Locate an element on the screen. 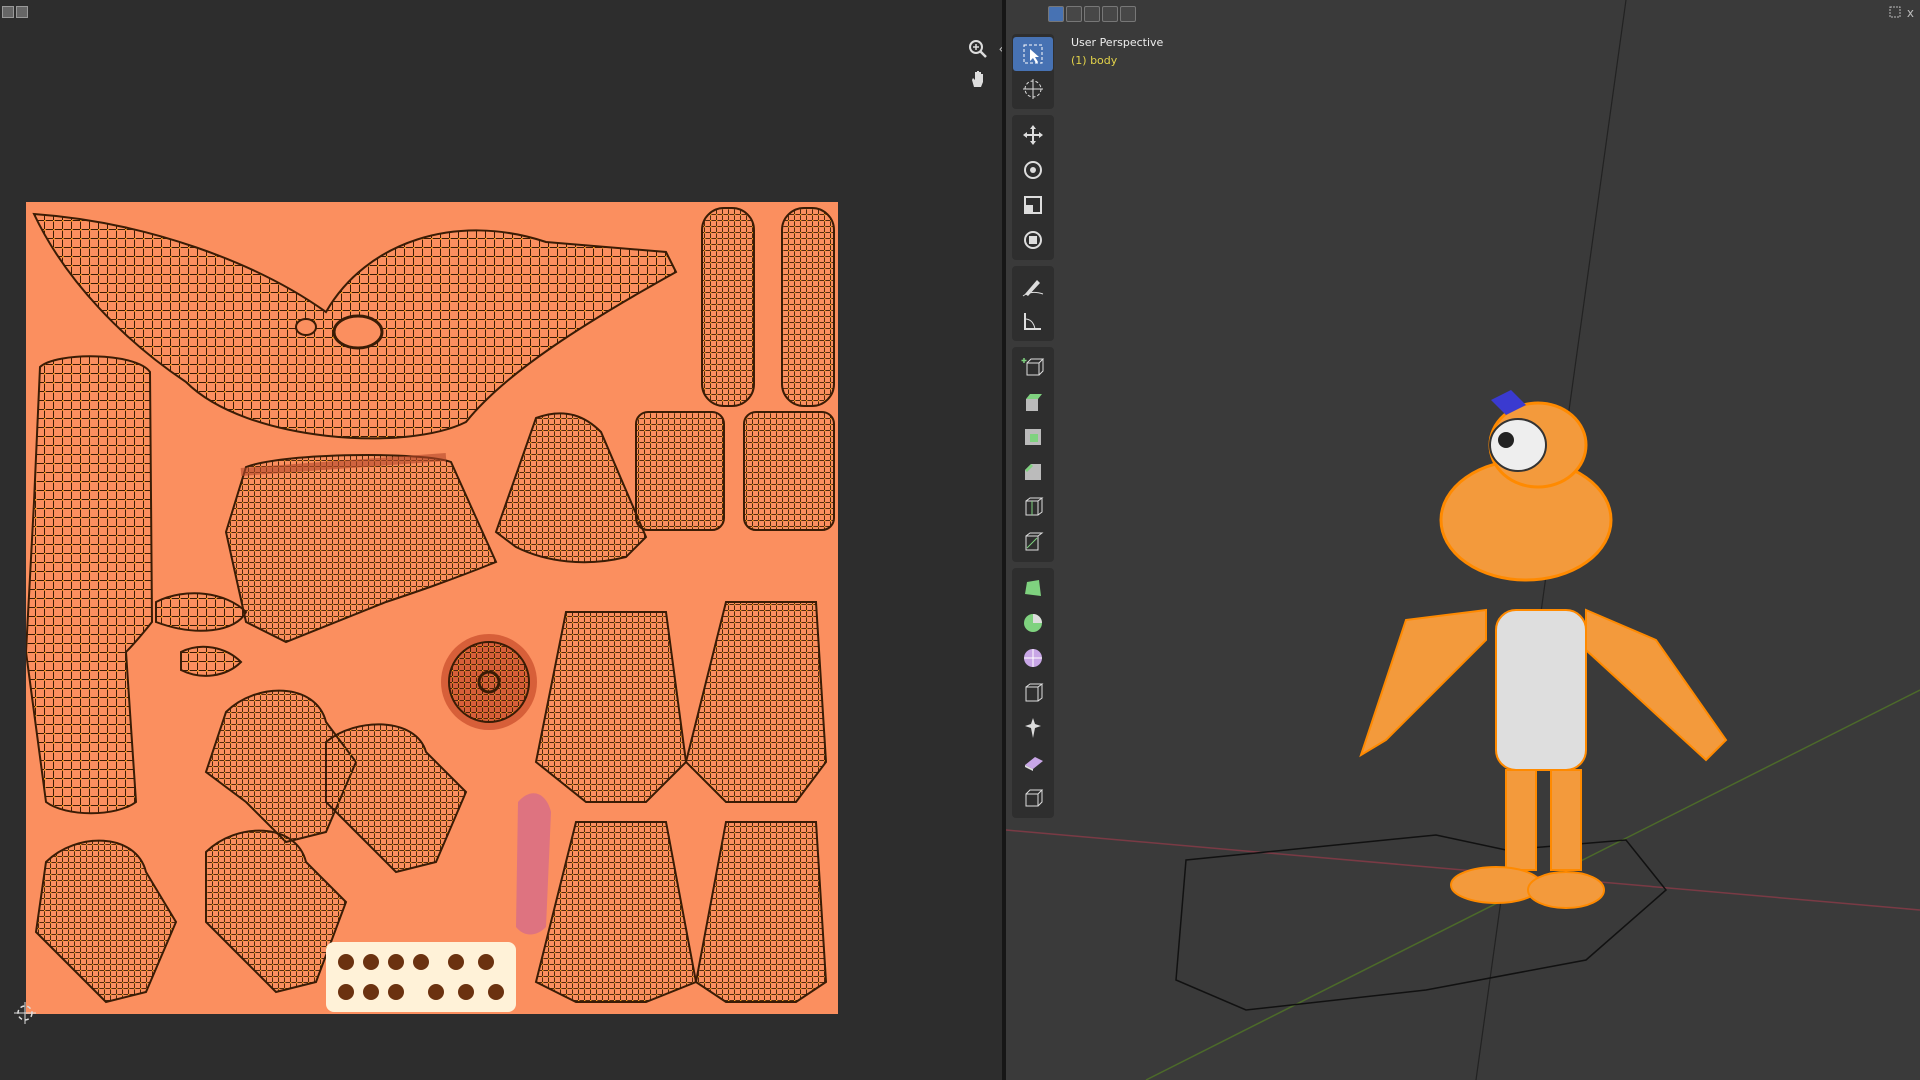 The height and width of the screenshot is (1080, 1920). knife-icon is located at coordinates (1033, 542).